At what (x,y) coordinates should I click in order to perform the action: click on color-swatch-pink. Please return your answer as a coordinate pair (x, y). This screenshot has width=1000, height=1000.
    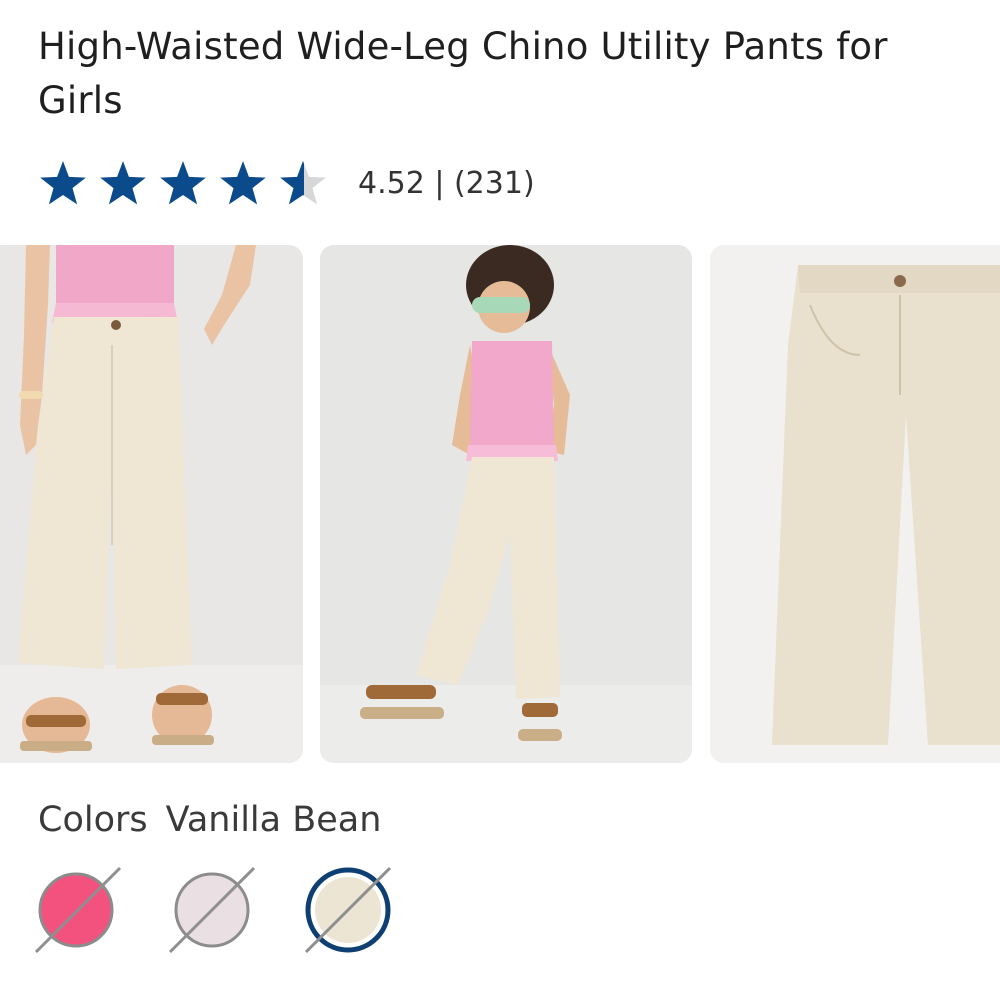
    Looking at the image, I should click on (78, 910).